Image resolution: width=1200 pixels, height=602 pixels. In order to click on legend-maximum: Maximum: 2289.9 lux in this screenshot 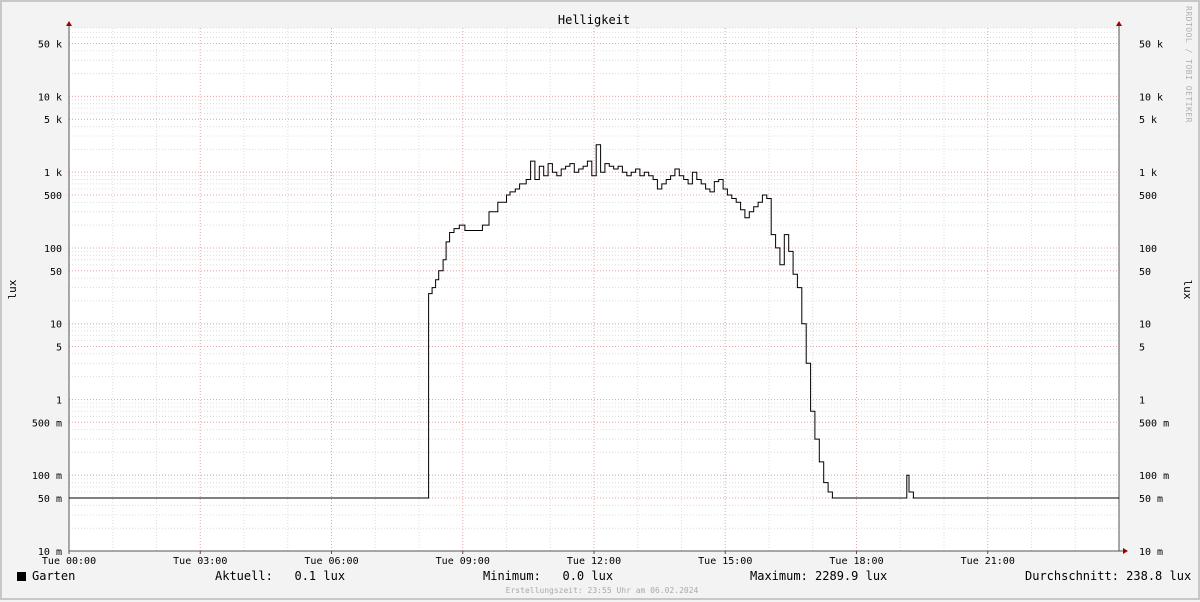, I will do `click(818, 576)`.